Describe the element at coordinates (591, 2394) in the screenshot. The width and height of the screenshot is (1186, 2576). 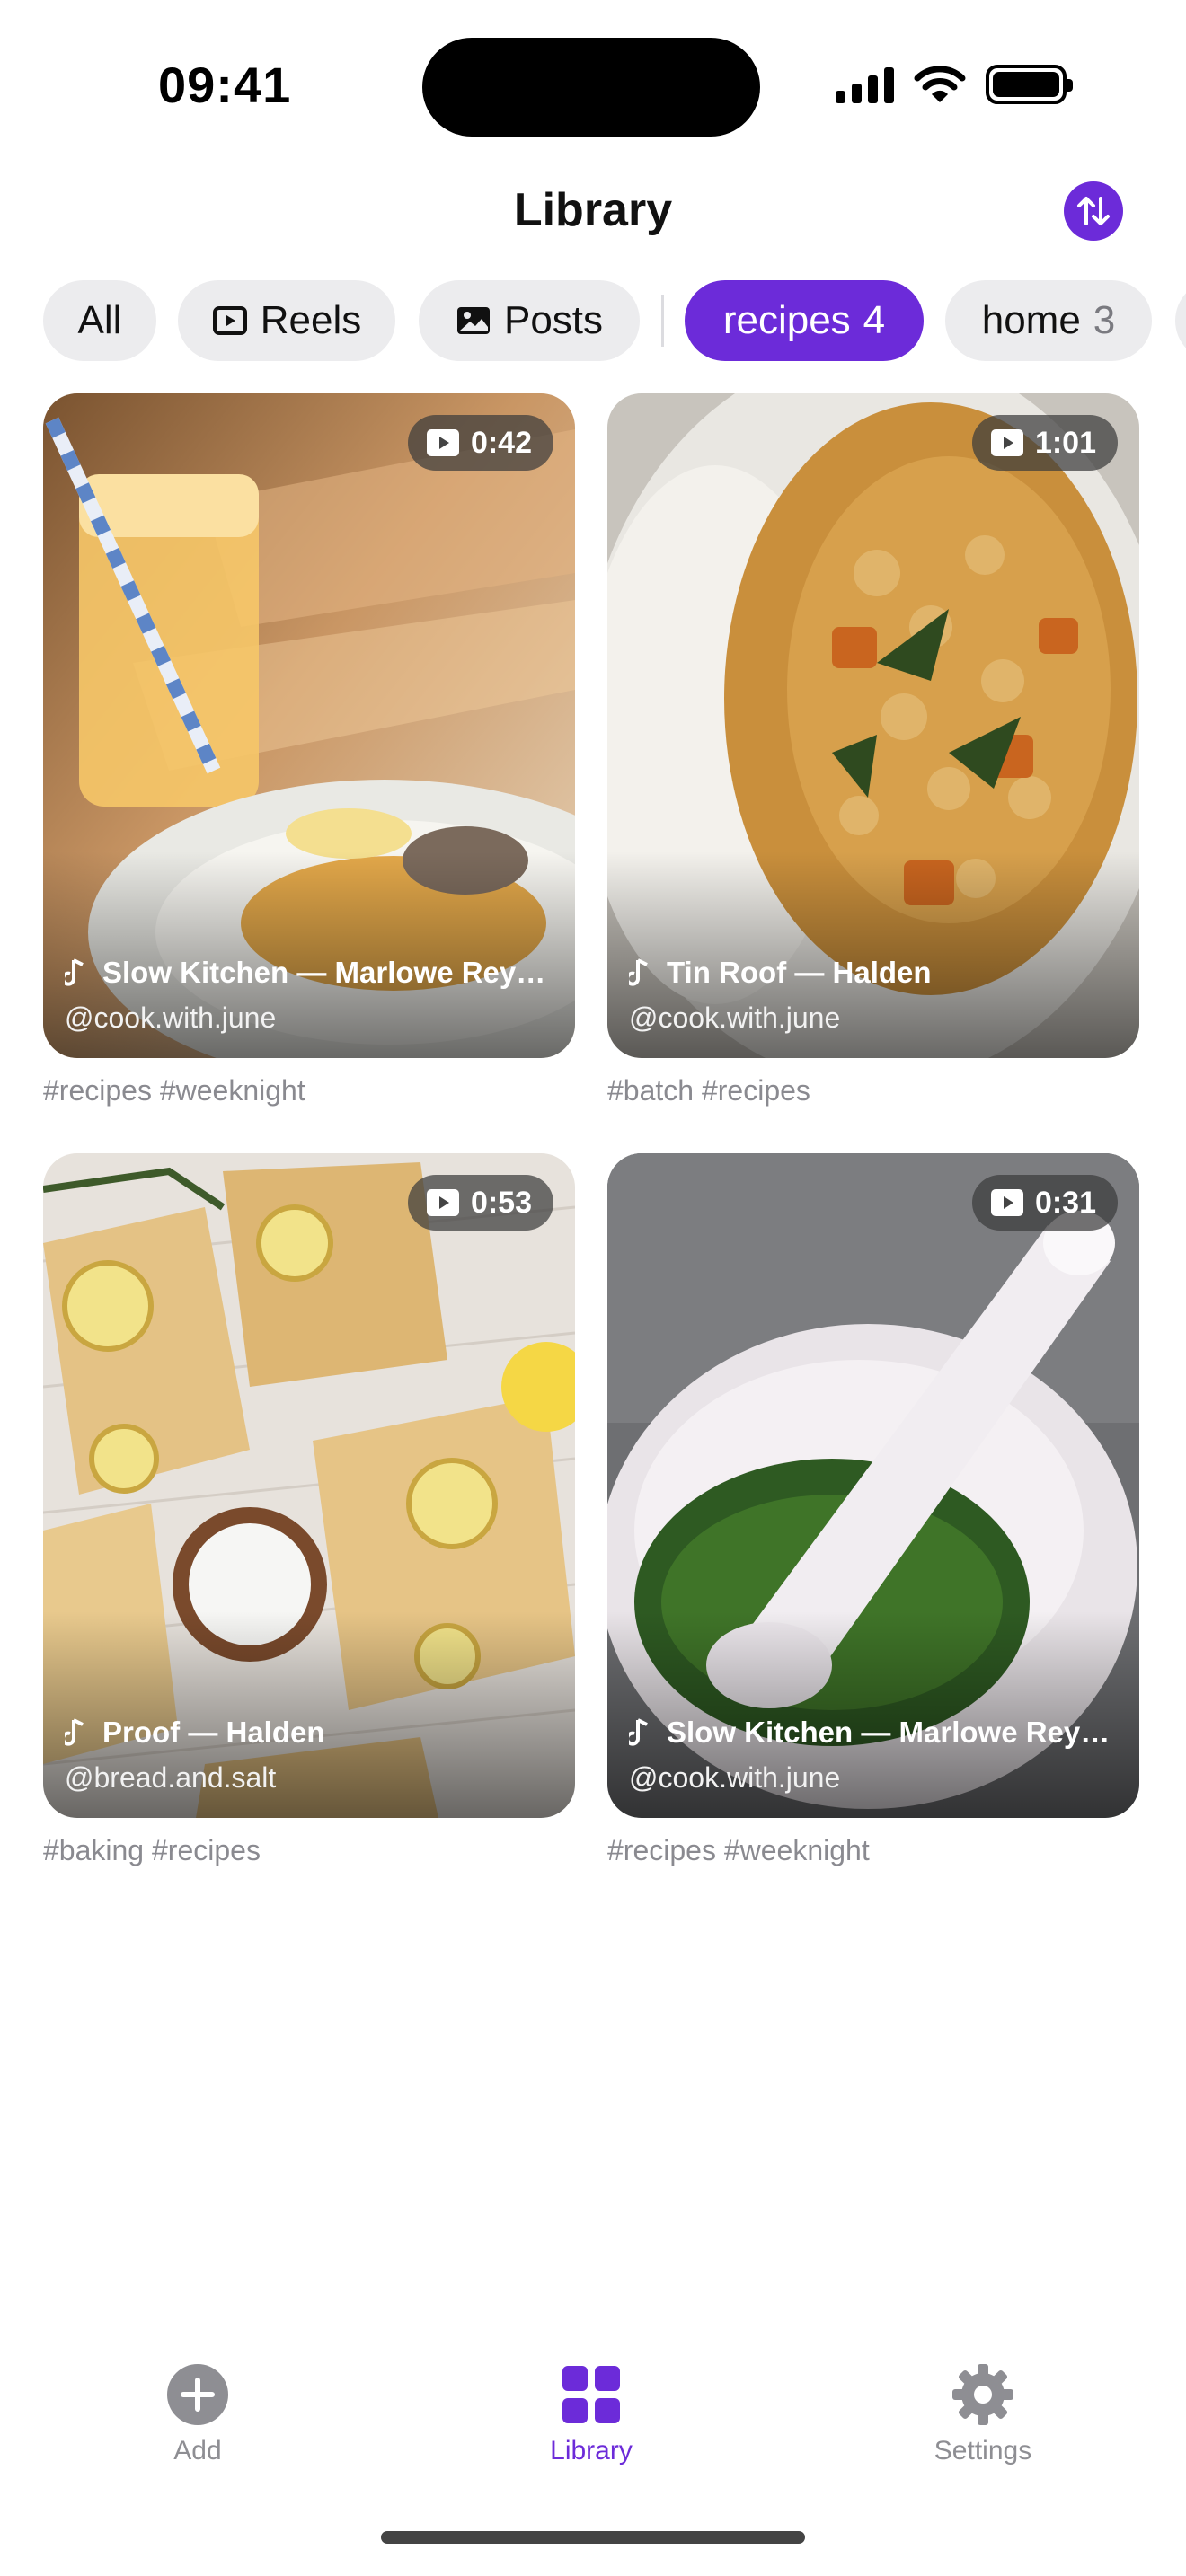
I see `grid-icon` at that location.